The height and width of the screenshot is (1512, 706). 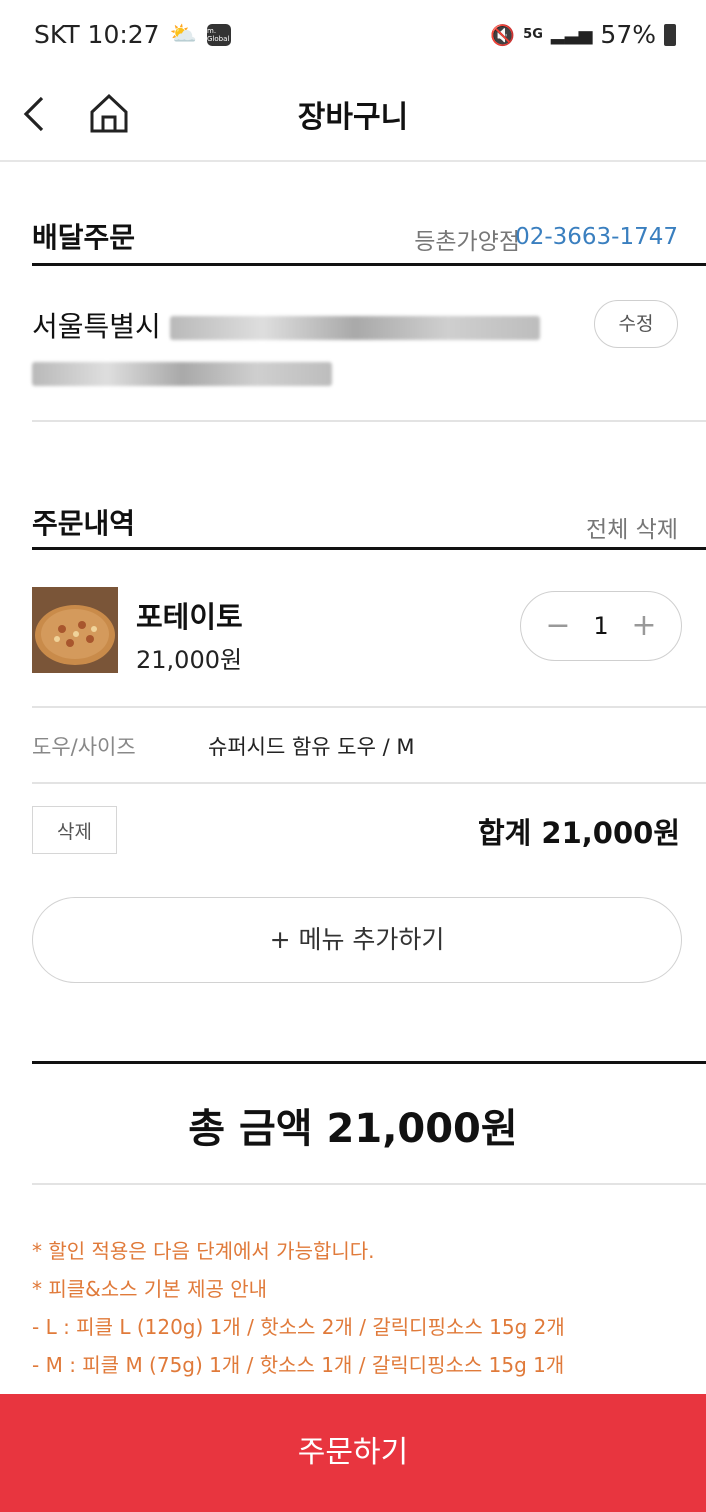 I want to click on battery-level: 57%, so click(x=628, y=34).